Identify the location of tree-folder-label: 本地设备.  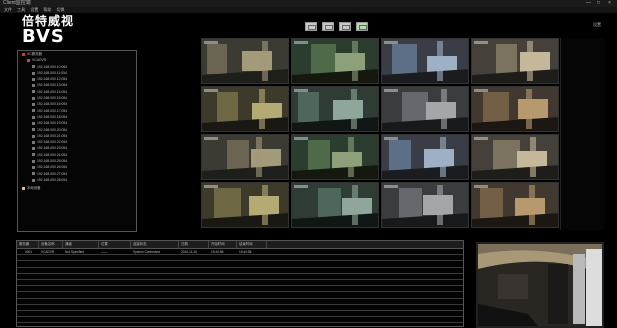
(34, 188).